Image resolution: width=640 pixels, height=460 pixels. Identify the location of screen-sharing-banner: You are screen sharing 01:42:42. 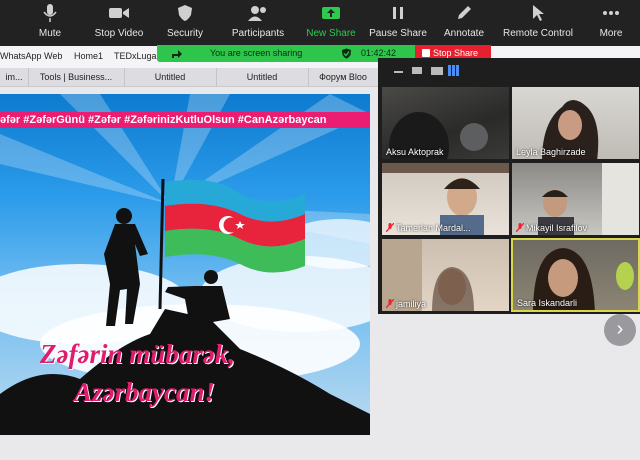
(286, 53).